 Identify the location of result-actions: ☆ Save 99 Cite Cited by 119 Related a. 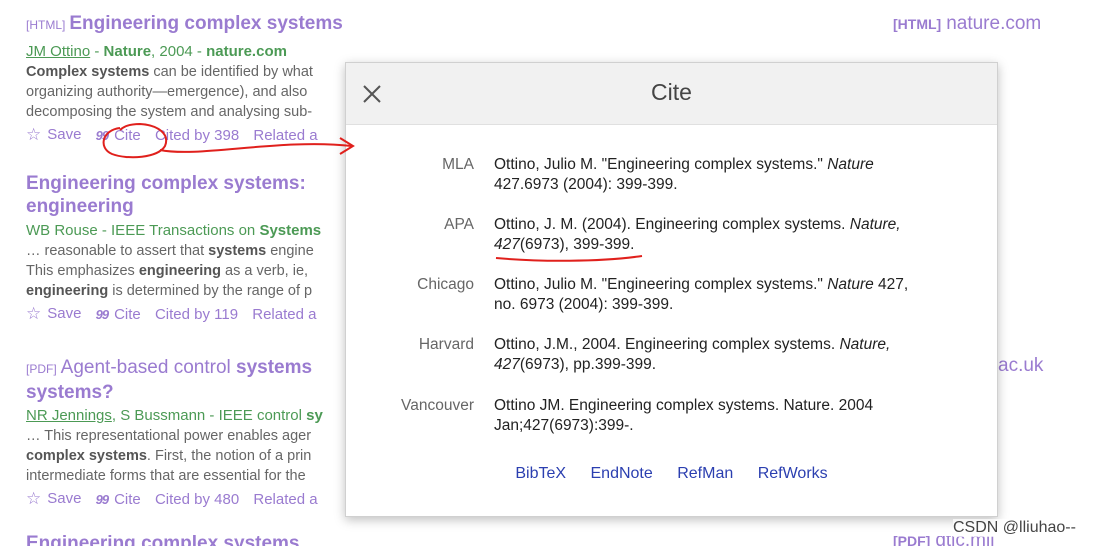
(191, 314).